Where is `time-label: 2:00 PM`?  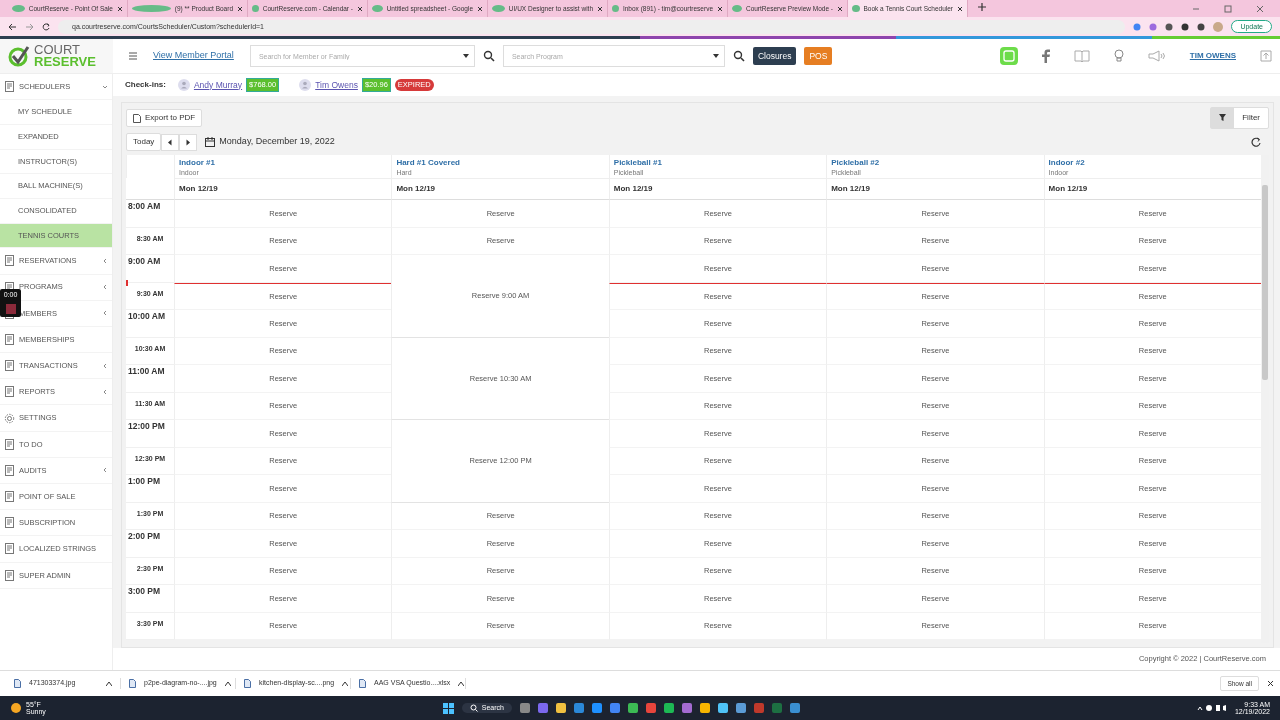 time-label: 2:00 PM is located at coordinates (144, 536).